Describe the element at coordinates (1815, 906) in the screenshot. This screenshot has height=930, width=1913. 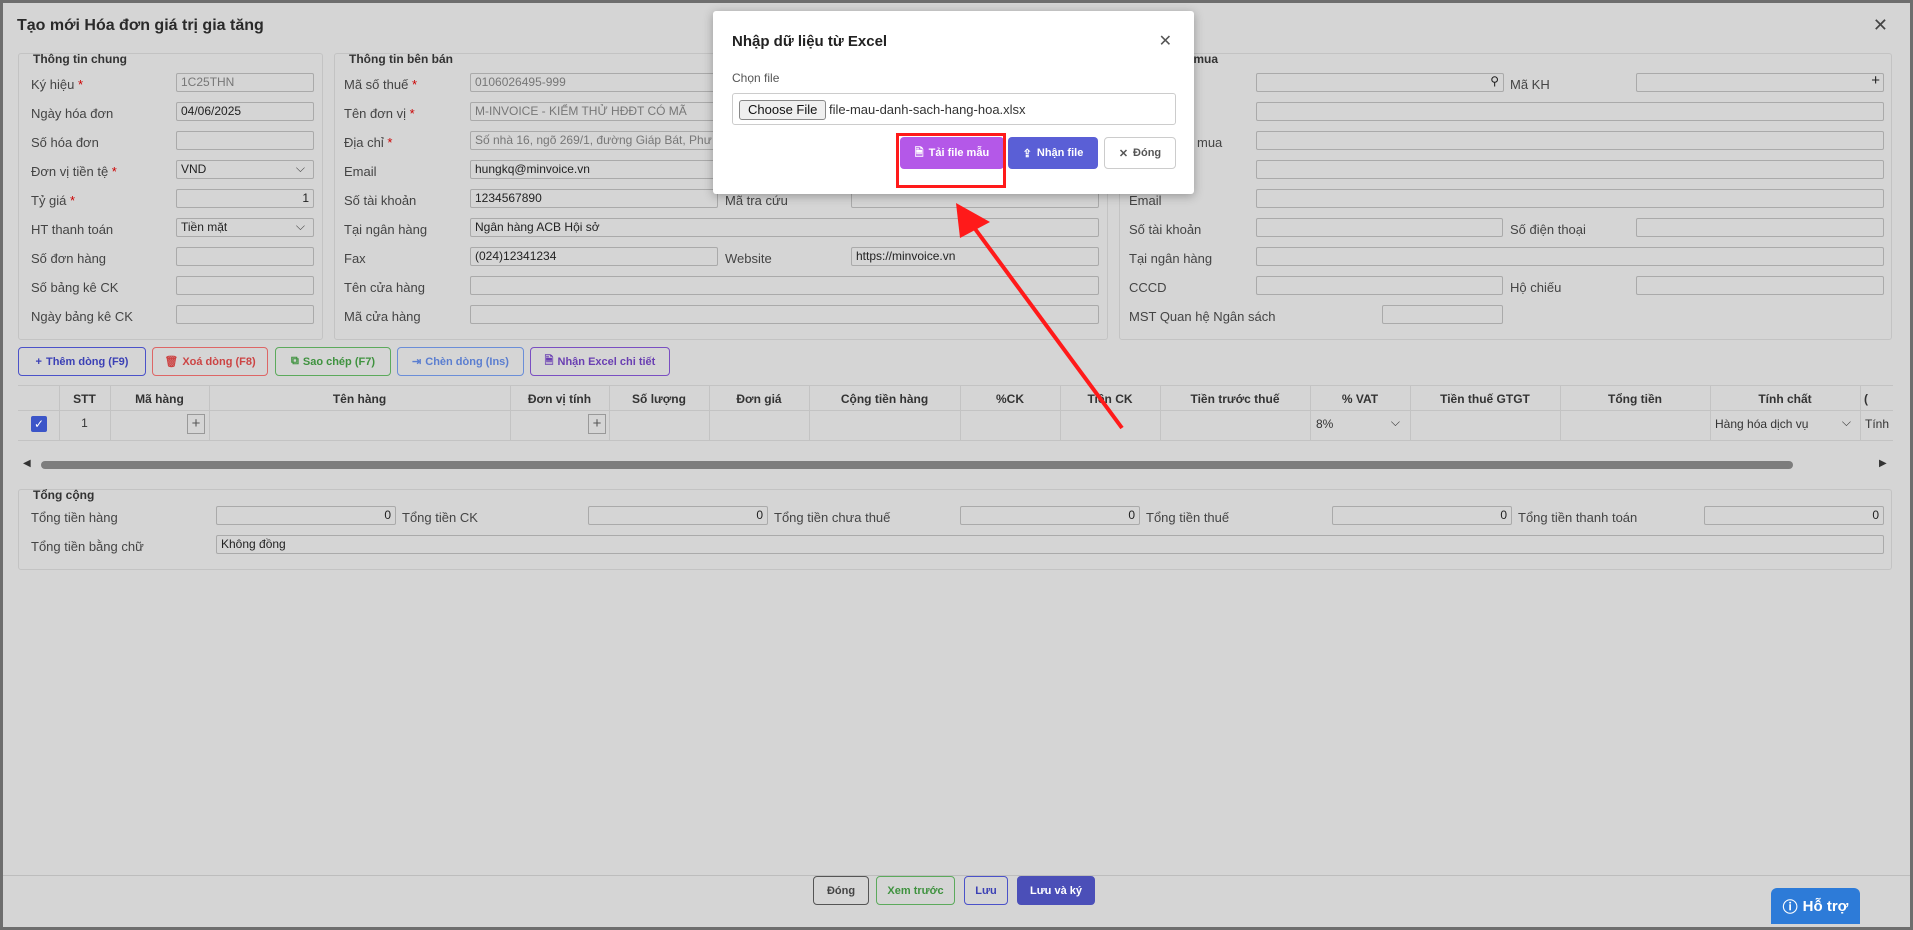
I see `help-button: ⓘ Hỗ trợ` at that location.